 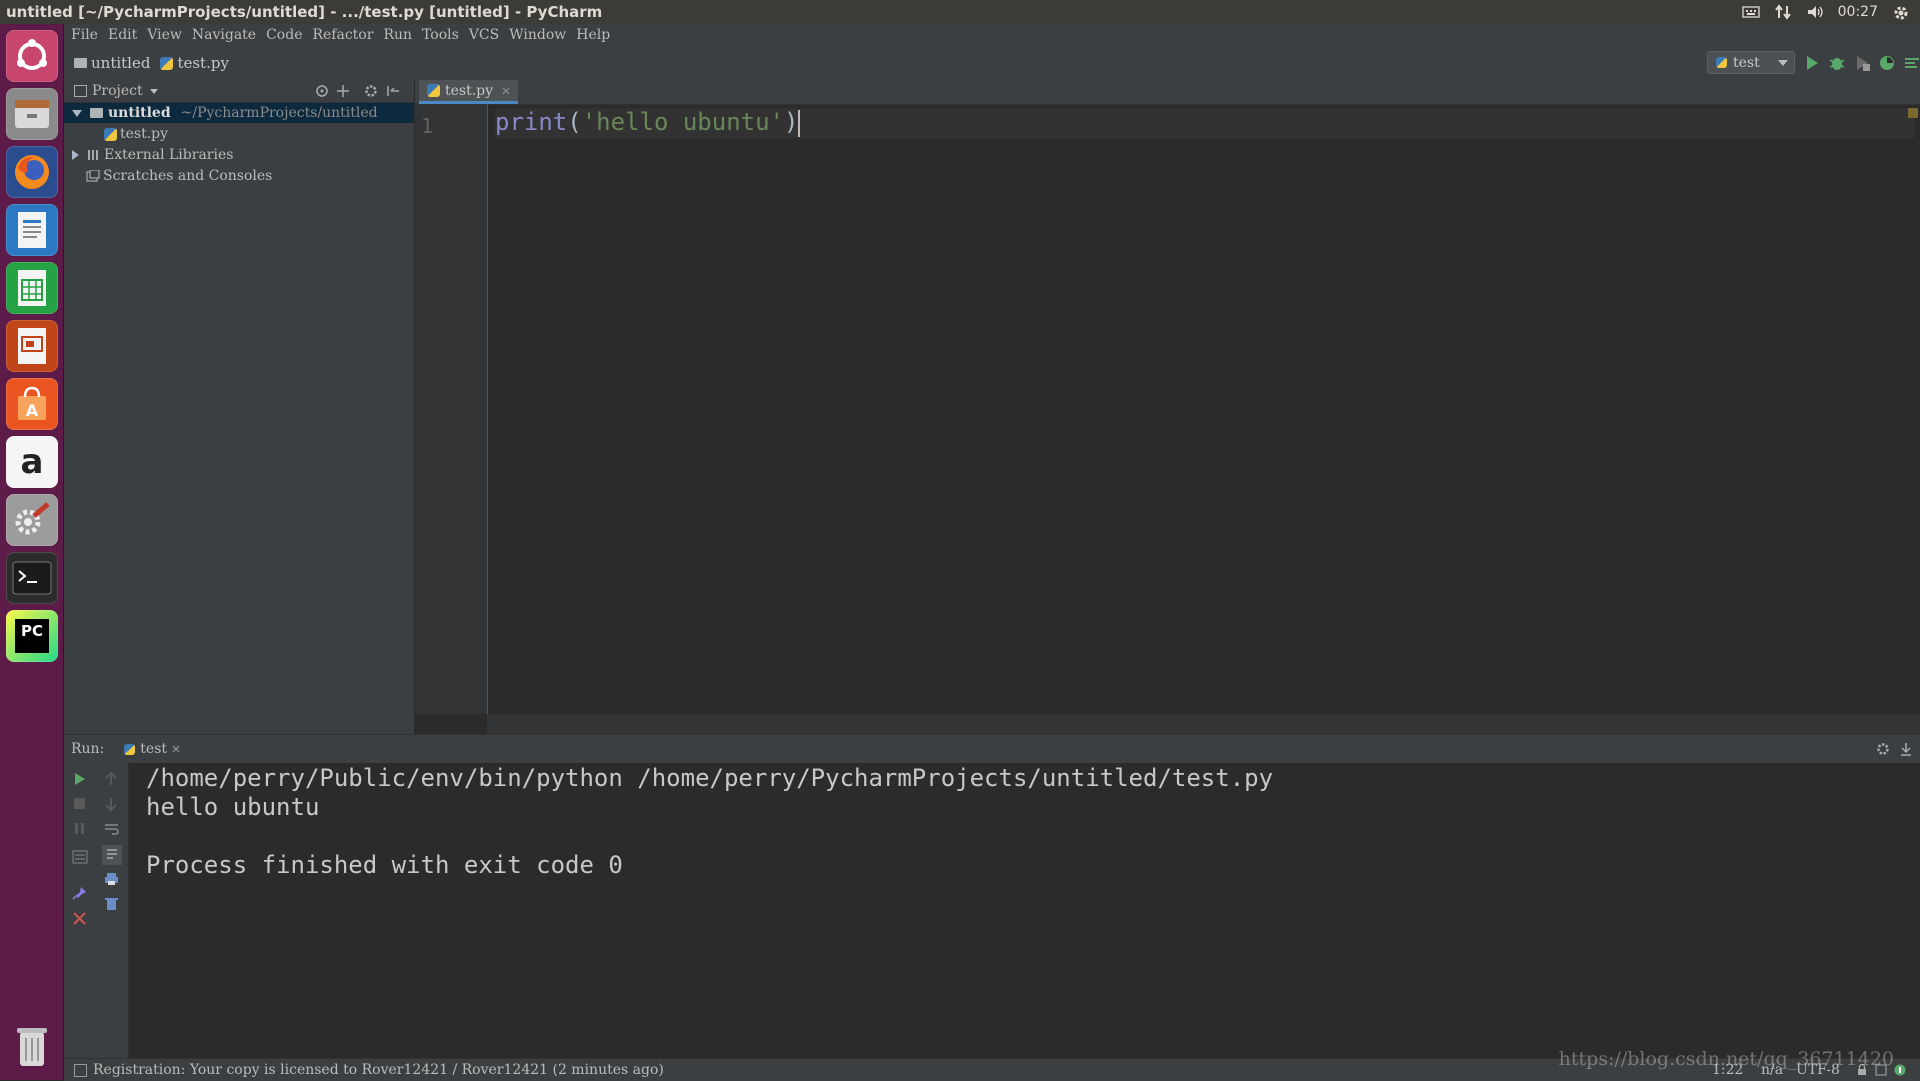 I want to click on clock: 00:27, so click(x=1858, y=12).